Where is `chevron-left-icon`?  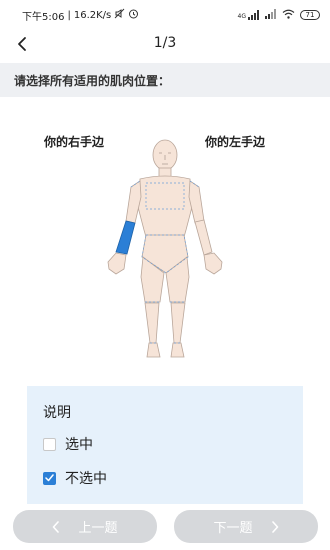
chevron-left-icon is located at coordinates (56, 526).